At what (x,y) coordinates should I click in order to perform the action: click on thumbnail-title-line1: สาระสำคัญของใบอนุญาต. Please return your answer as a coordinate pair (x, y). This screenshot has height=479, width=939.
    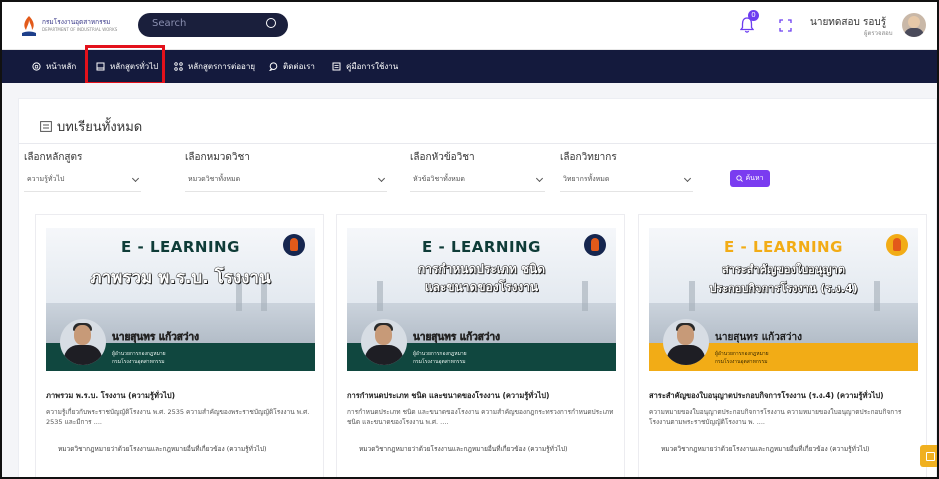
    Looking at the image, I should click on (784, 270).